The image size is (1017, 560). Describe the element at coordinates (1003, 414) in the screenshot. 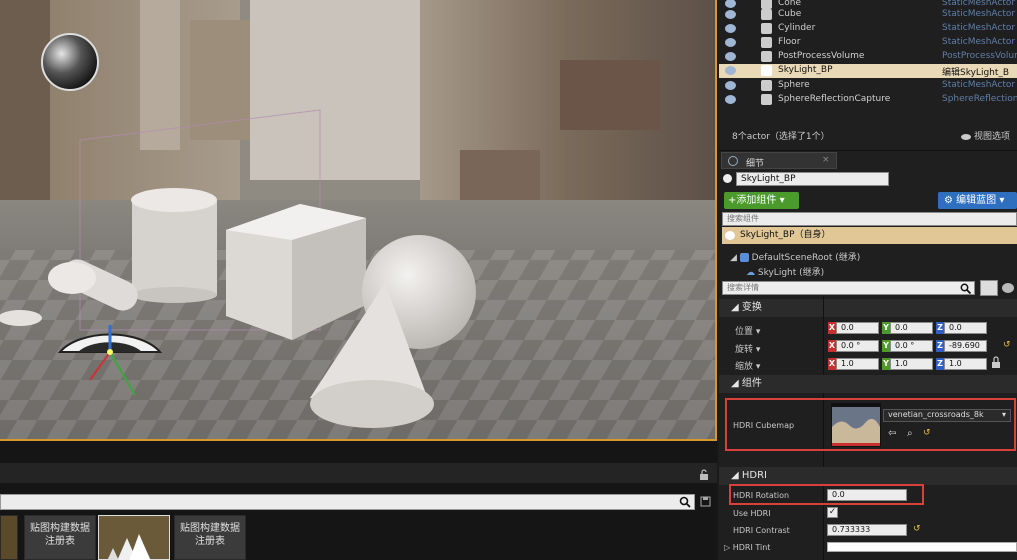

I see `chevron-down-icon: ▾` at that location.